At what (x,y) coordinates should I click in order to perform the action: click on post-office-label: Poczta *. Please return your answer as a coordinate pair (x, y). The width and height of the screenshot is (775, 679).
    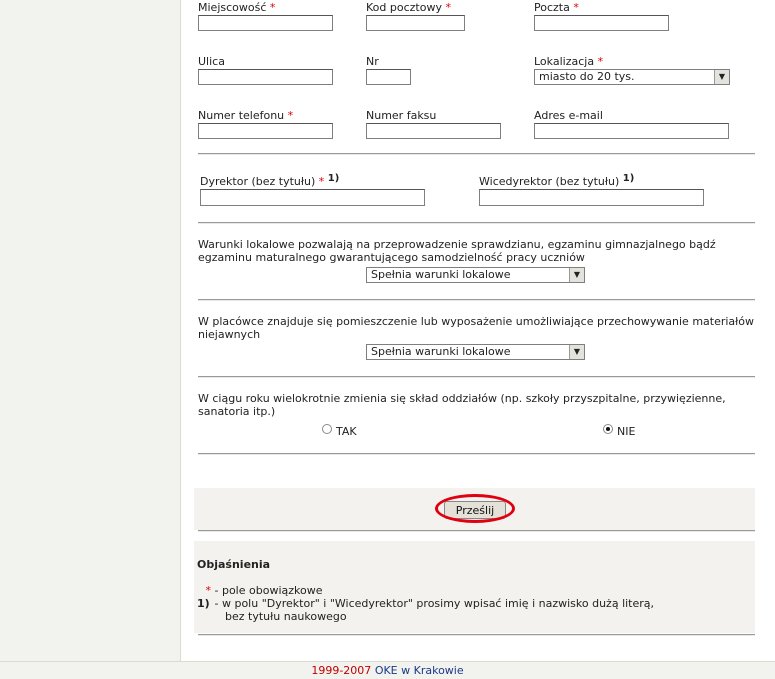
    Looking at the image, I should click on (556, 7).